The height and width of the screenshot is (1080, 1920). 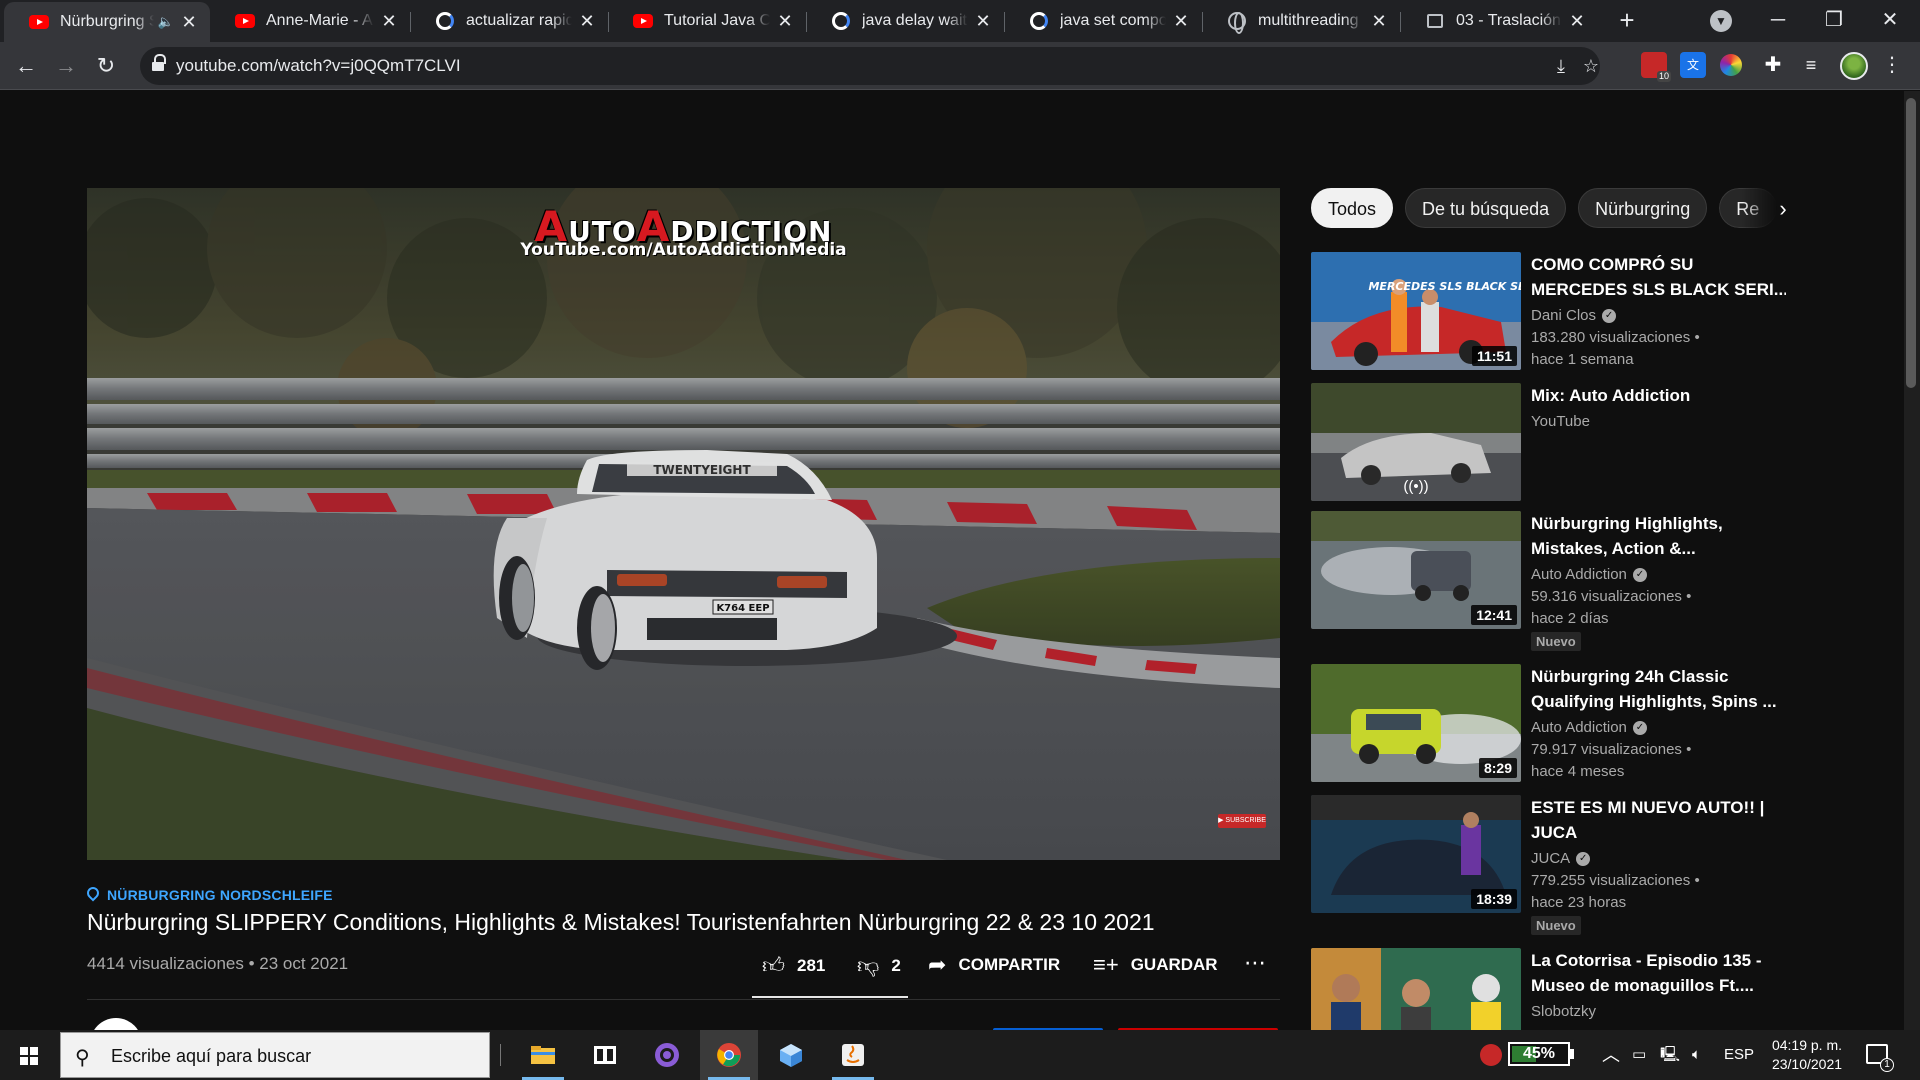 What do you see at coordinates (1539, 1054) in the screenshot?
I see `battery-indicator: 45%` at bounding box center [1539, 1054].